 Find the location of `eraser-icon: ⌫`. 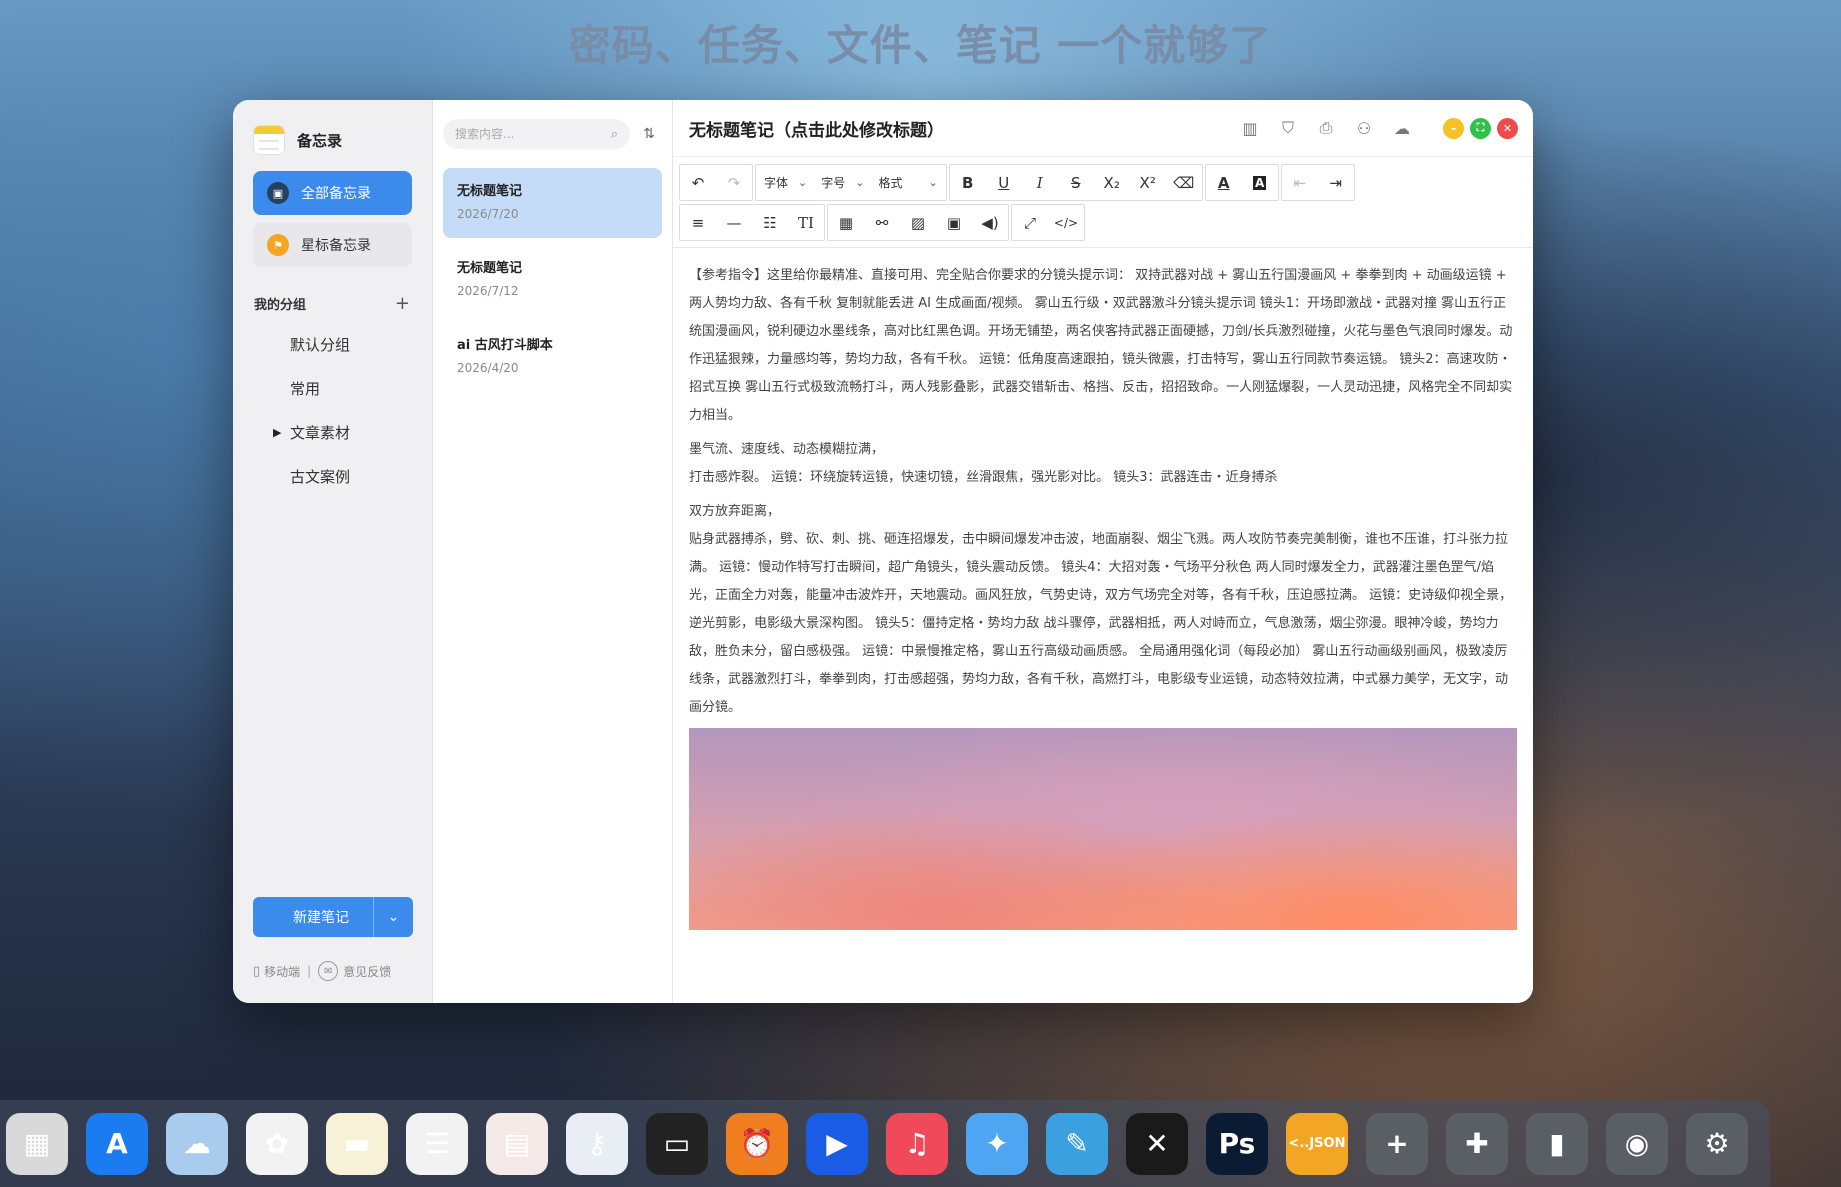

eraser-icon: ⌫ is located at coordinates (1184, 182).